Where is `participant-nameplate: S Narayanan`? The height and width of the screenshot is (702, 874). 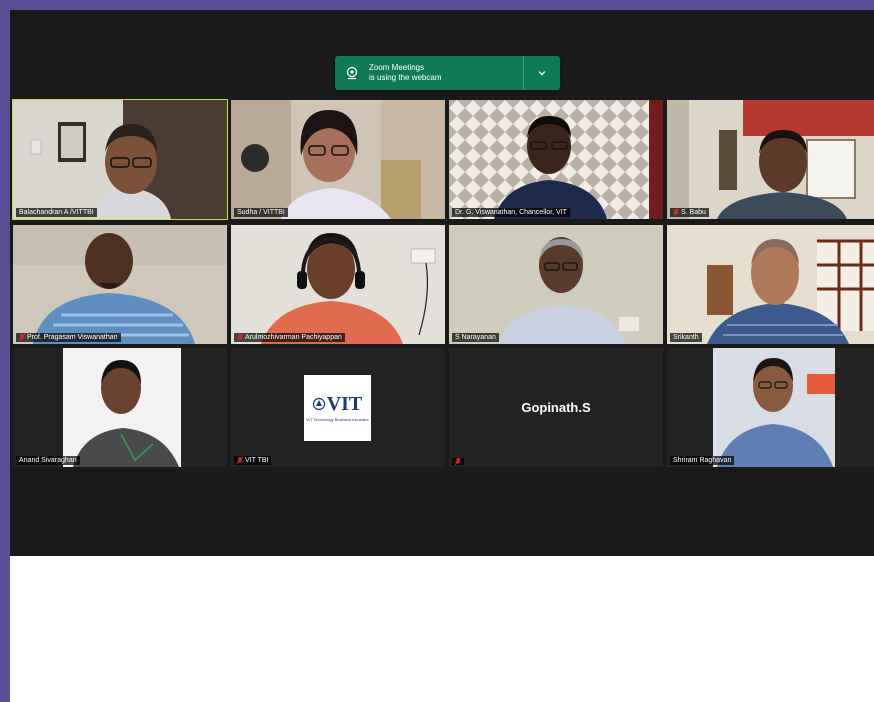
participant-nameplate: S Narayanan is located at coordinates (475, 337).